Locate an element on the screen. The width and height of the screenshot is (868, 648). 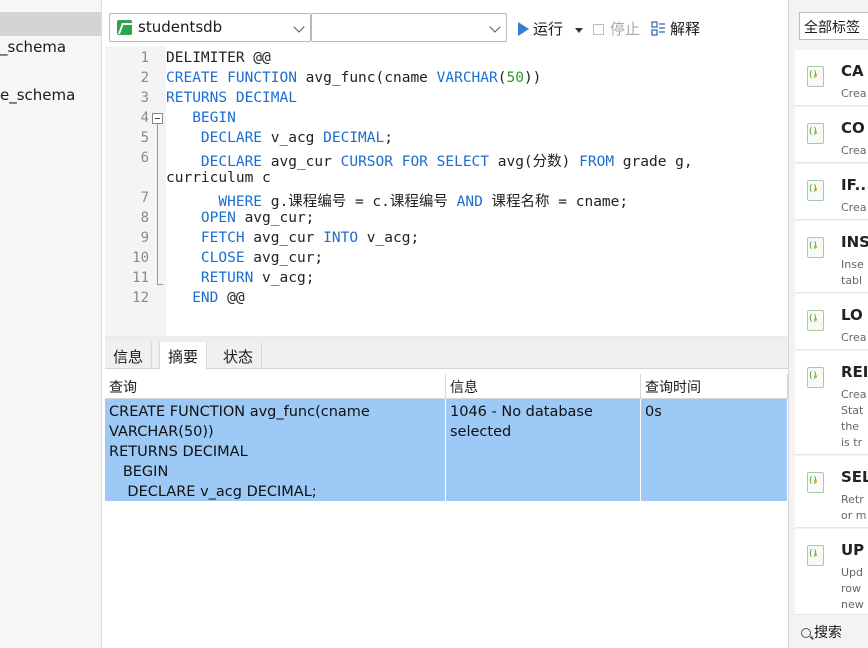
run-button: 运行 is located at coordinates (540, 28).